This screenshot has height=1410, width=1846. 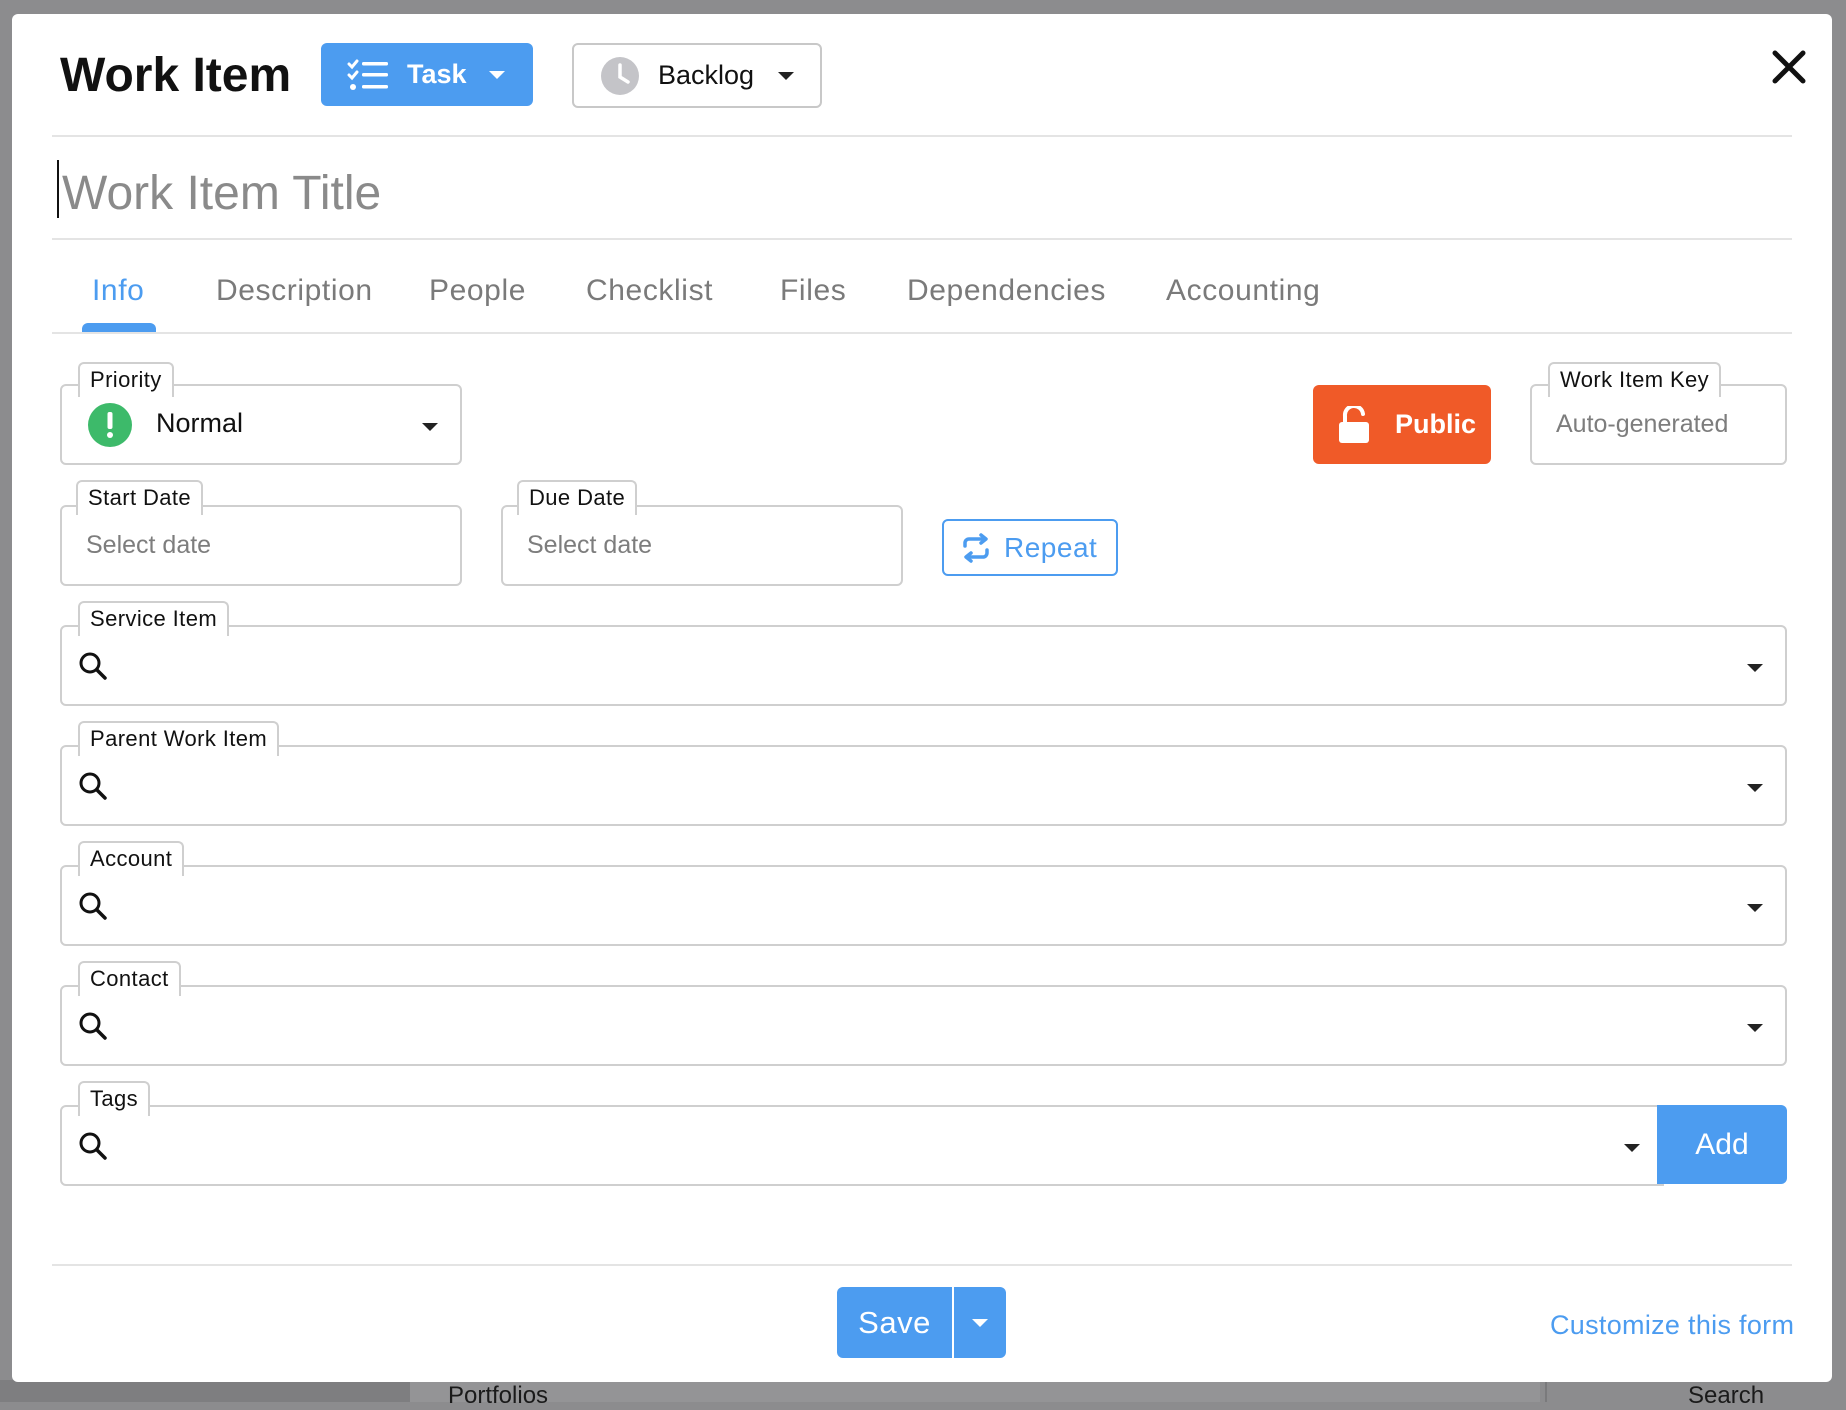 What do you see at coordinates (975, 1391) in the screenshot?
I see `background-panel-main` at bounding box center [975, 1391].